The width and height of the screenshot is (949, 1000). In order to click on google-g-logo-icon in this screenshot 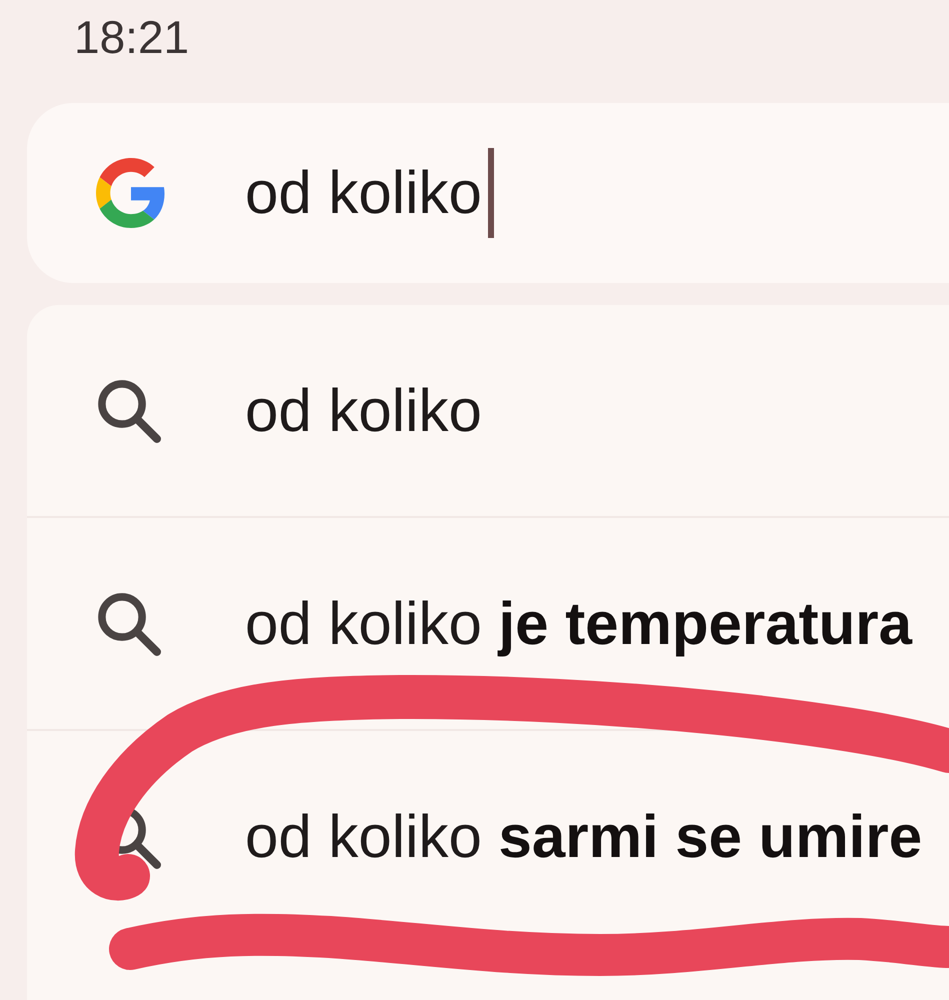, I will do `click(131, 193)`.